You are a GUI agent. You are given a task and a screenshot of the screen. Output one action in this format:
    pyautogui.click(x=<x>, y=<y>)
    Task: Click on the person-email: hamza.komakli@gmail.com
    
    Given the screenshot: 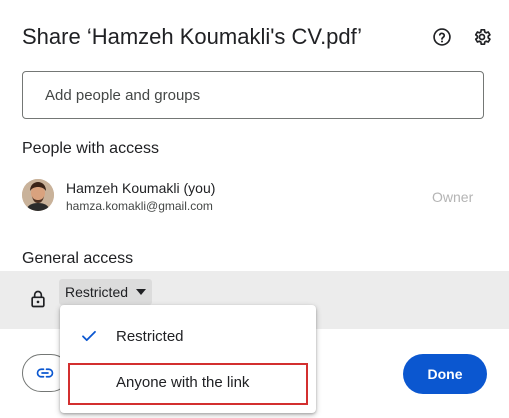 What is the action you would take?
    pyautogui.click(x=139, y=206)
    